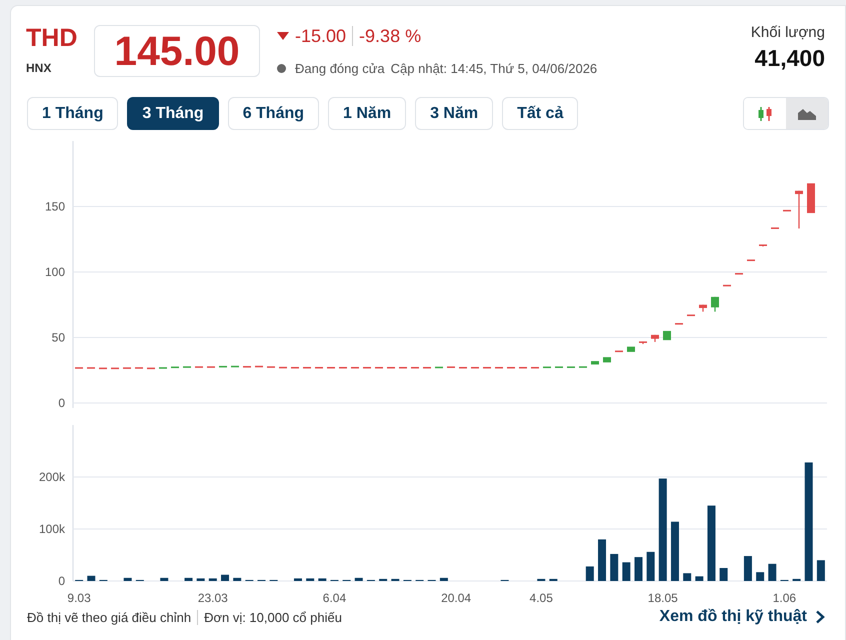 The image size is (846, 640). What do you see at coordinates (52, 38) in the screenshot?
I see `stock-symbol: THD` at bounding box center [52, 38].